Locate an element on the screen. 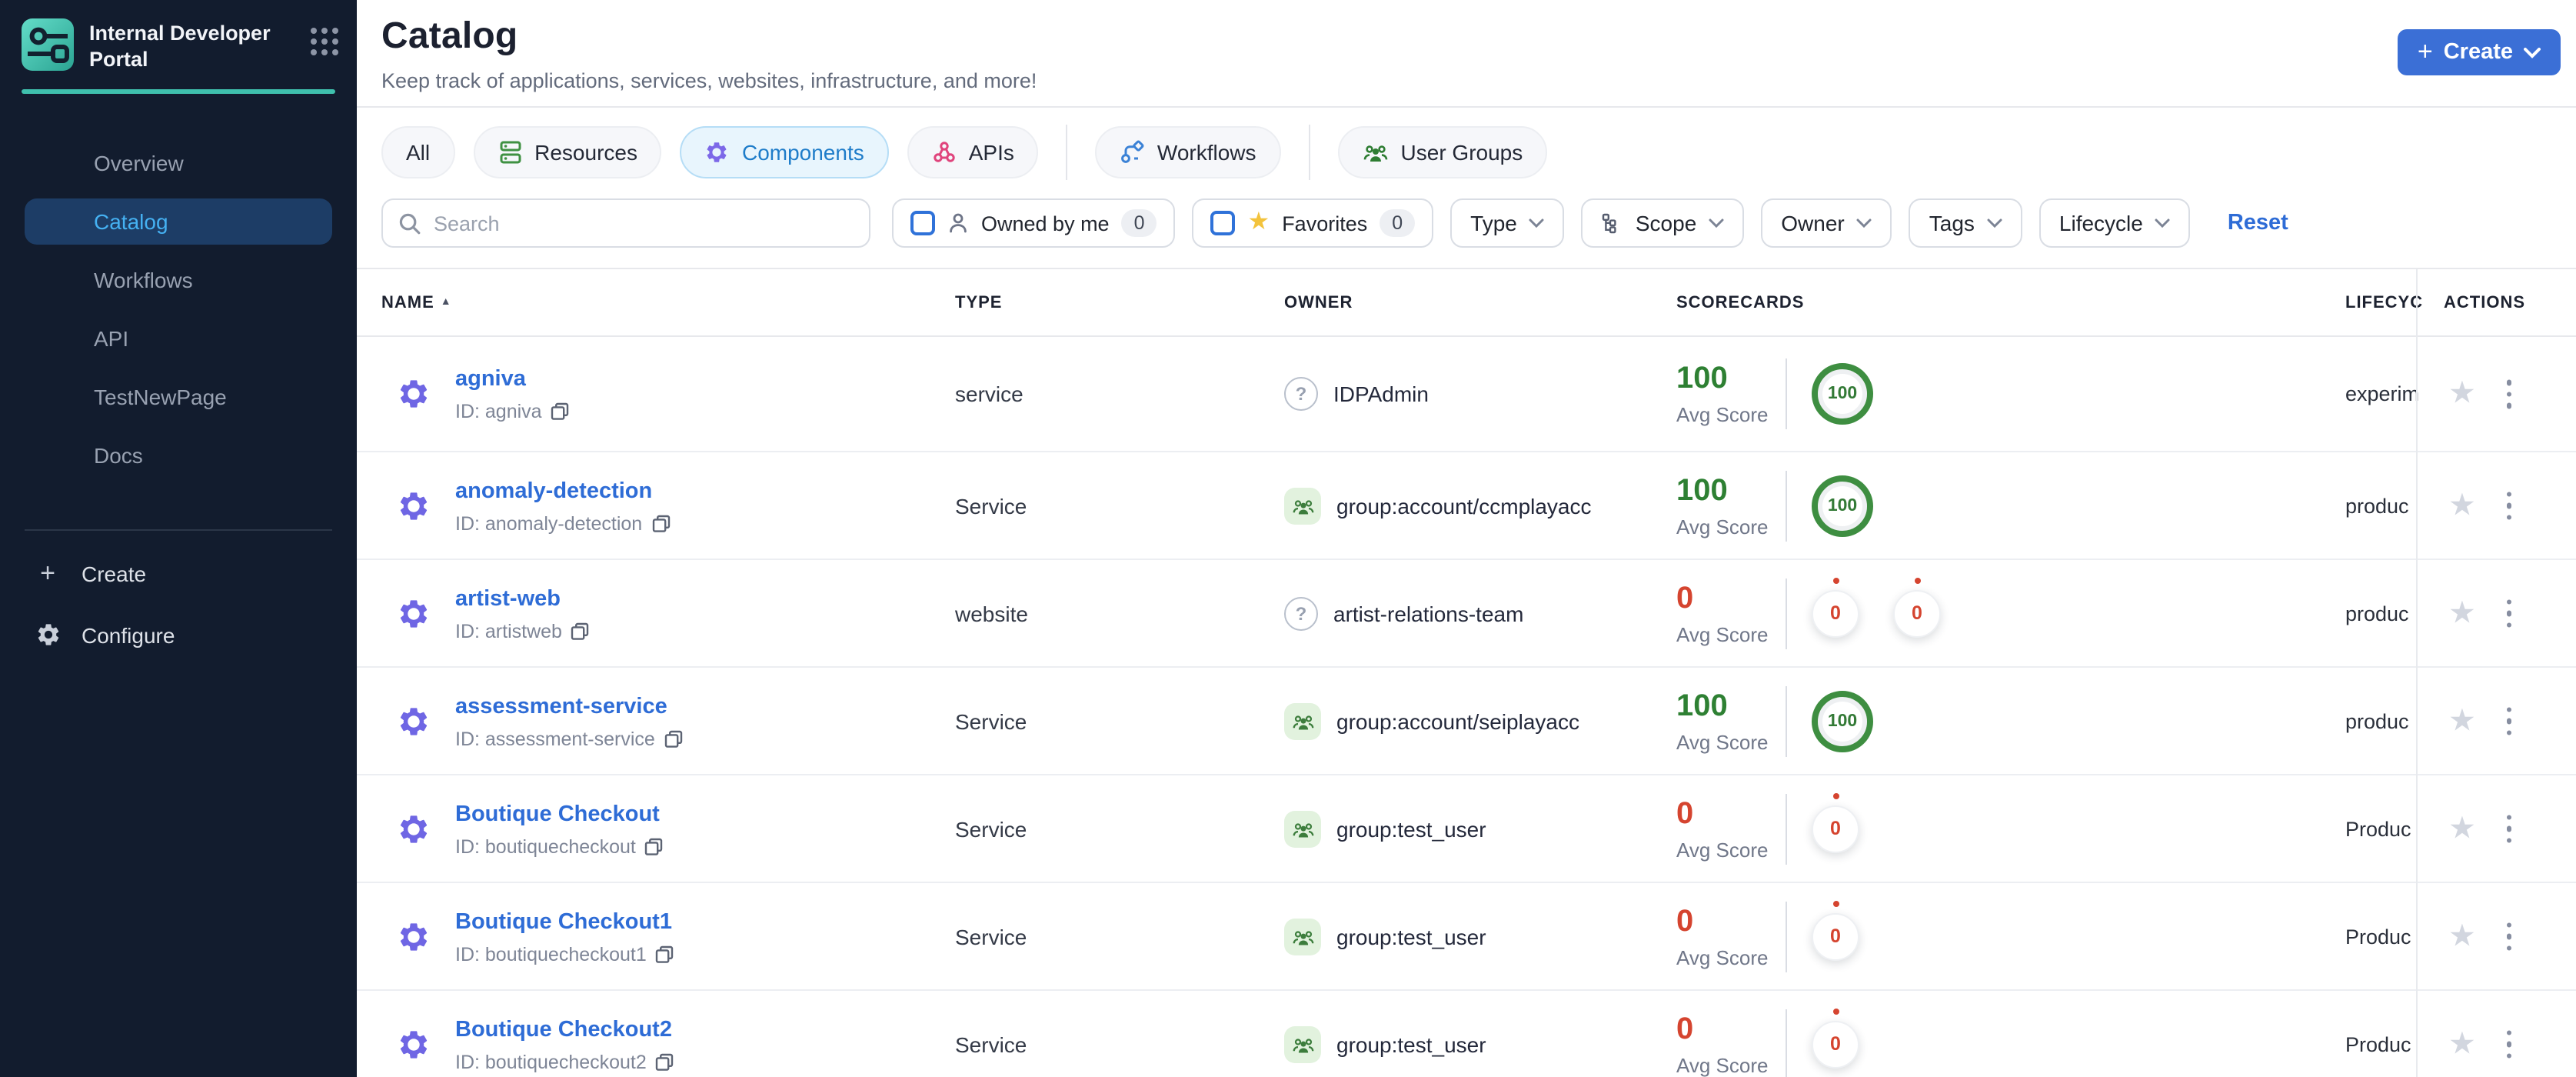 The width and height of the screenshot is (2576, 1077). sidebar-item-overview: Overview is located at coordinates (178, 162).